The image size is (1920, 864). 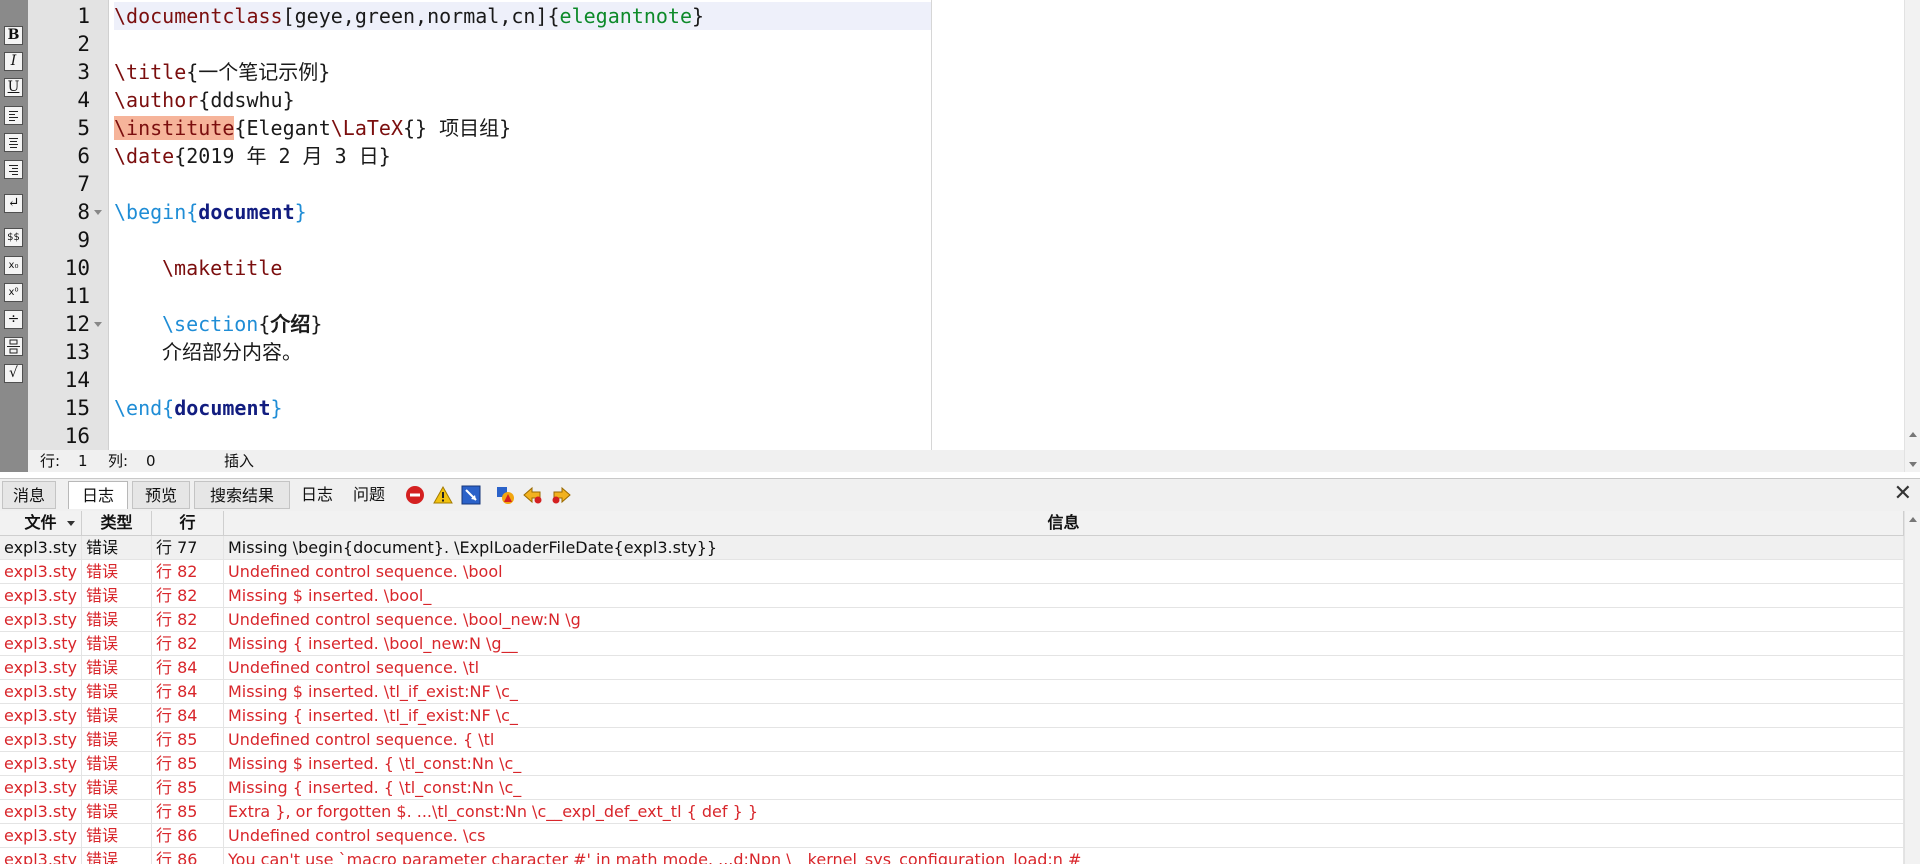 What do you see at coordinates (1903, 494) in the screenshot?
I see `close-panel-icon: ✕` at bounding box center [1903, 494].